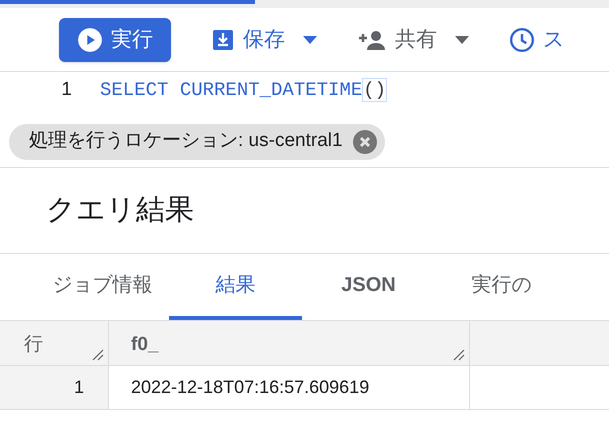 The image size is (609, 442). What do you see at coordinates (537, 40) in the screenshot?
I see `toolbar-button: ス` at bounding box center [537, 40].